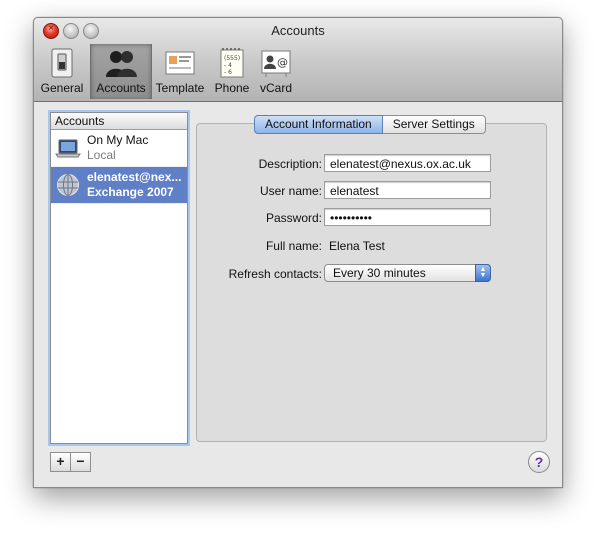 Image resolution: width=594 pixels, height=534 pixels. I want to click on people-icon, so click(121, 64).